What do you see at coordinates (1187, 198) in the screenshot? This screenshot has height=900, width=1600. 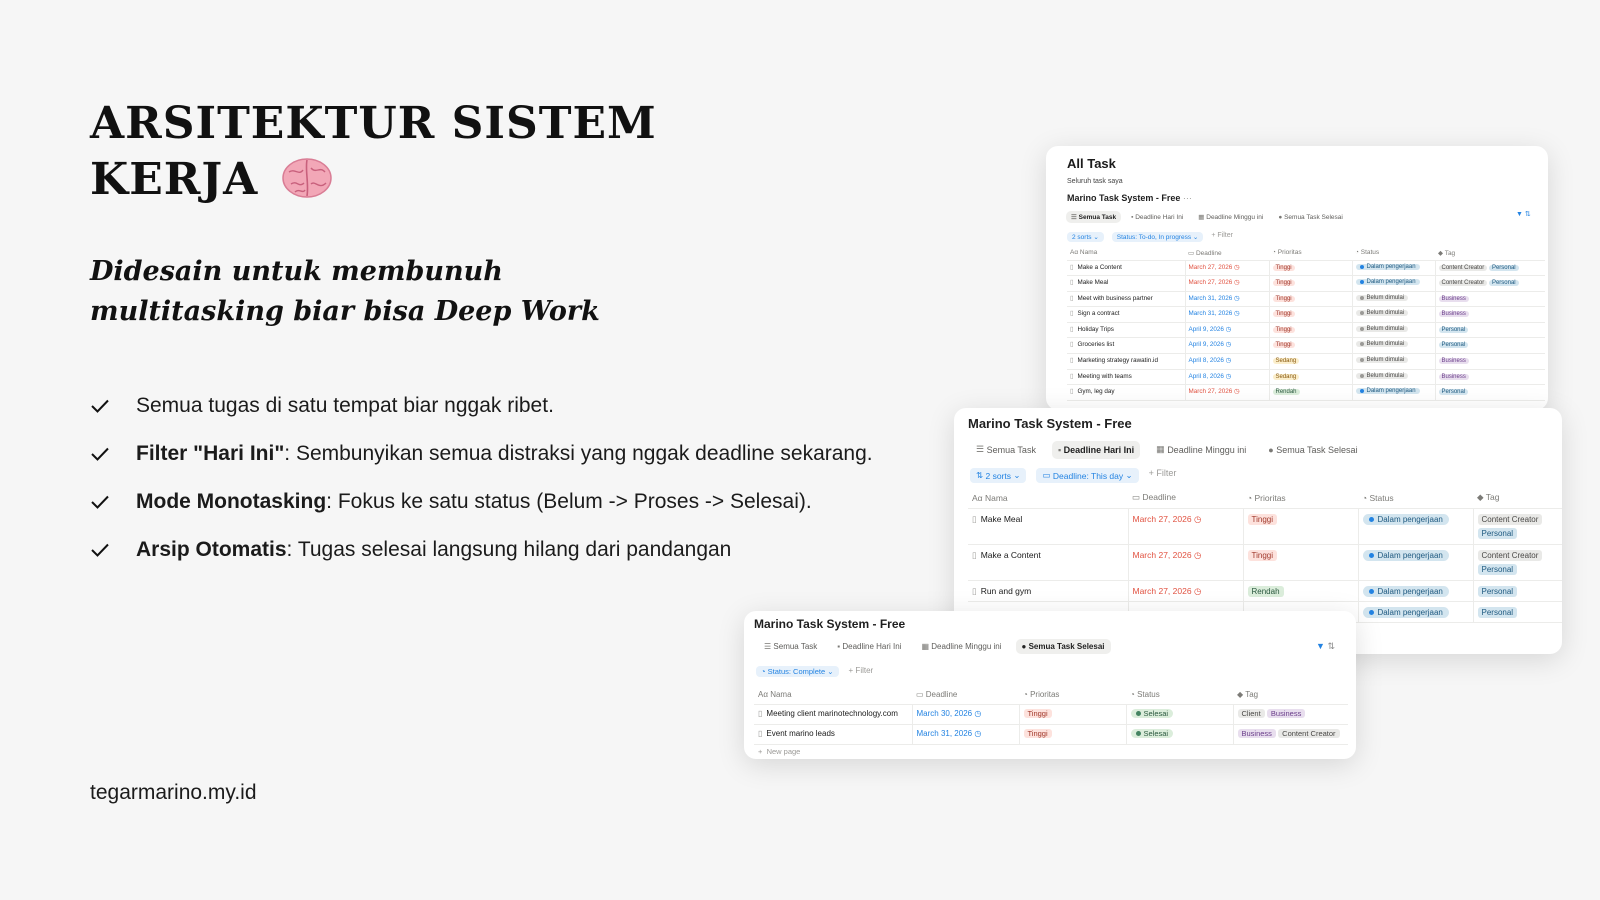 I see `more-icon: ···` at bounding box center [1187, 198].